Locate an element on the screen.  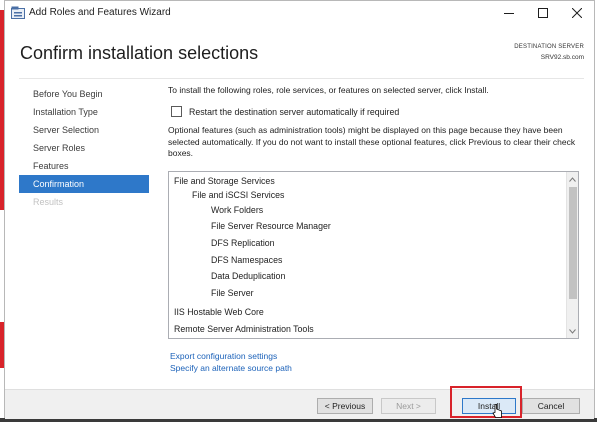
list-item: IIS Hostable Web Core is located at coordinates (219, 312).